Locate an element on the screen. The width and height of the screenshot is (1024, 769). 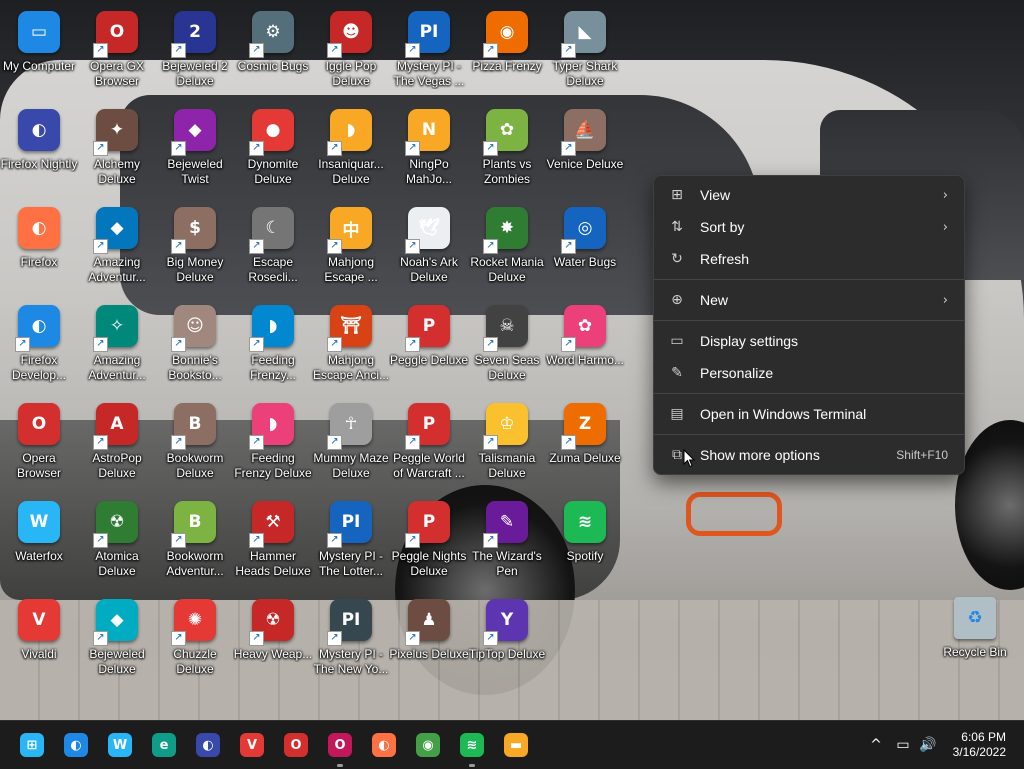
network-icon: ▭ is located at coordinates (903, 745).